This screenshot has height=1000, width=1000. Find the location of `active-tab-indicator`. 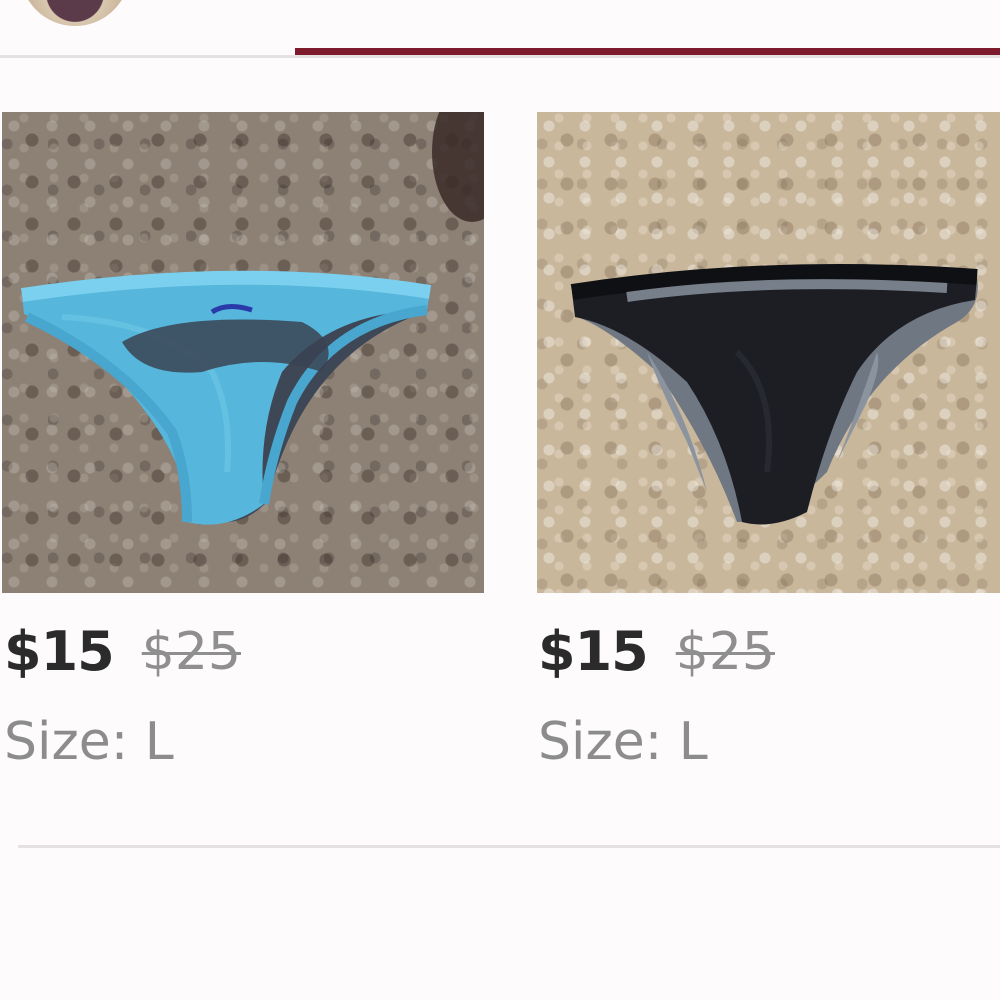

active-tab-indicator is located at coordinates (647, 51).